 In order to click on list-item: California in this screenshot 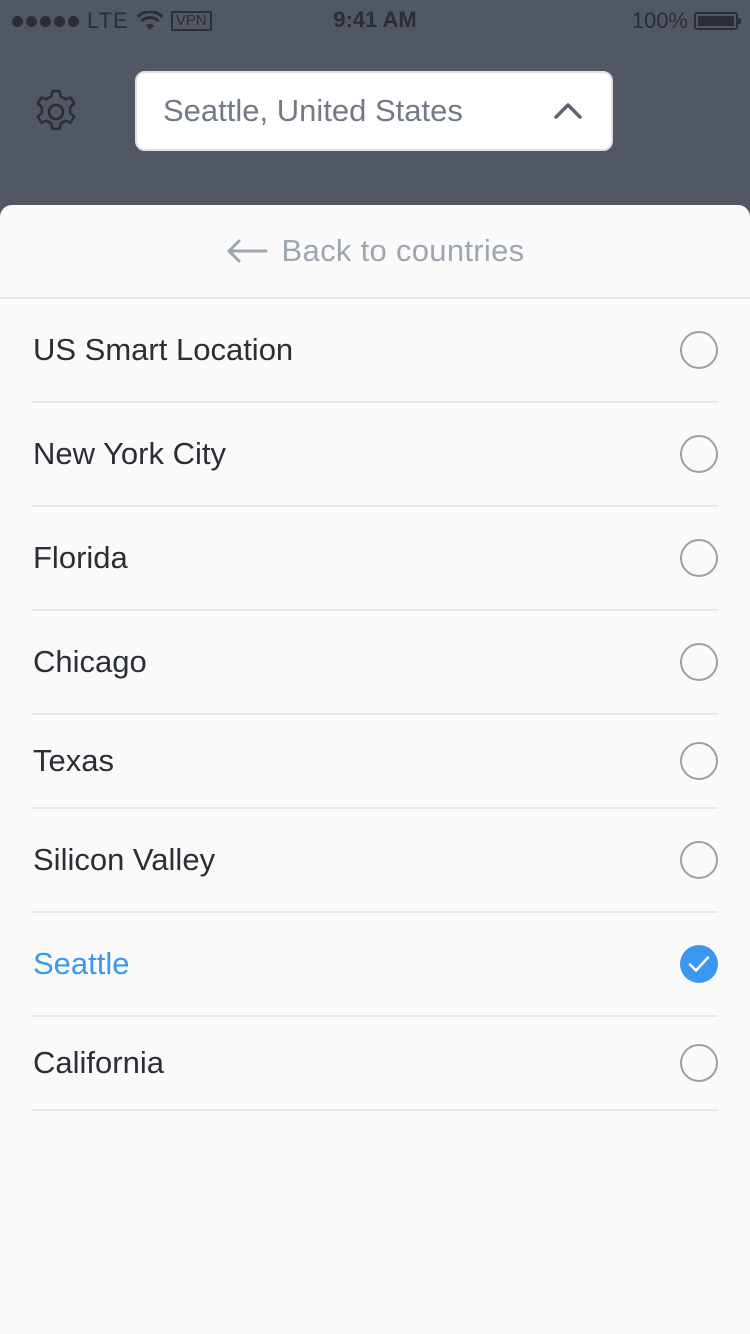, I will do `click(375, 1064)`.